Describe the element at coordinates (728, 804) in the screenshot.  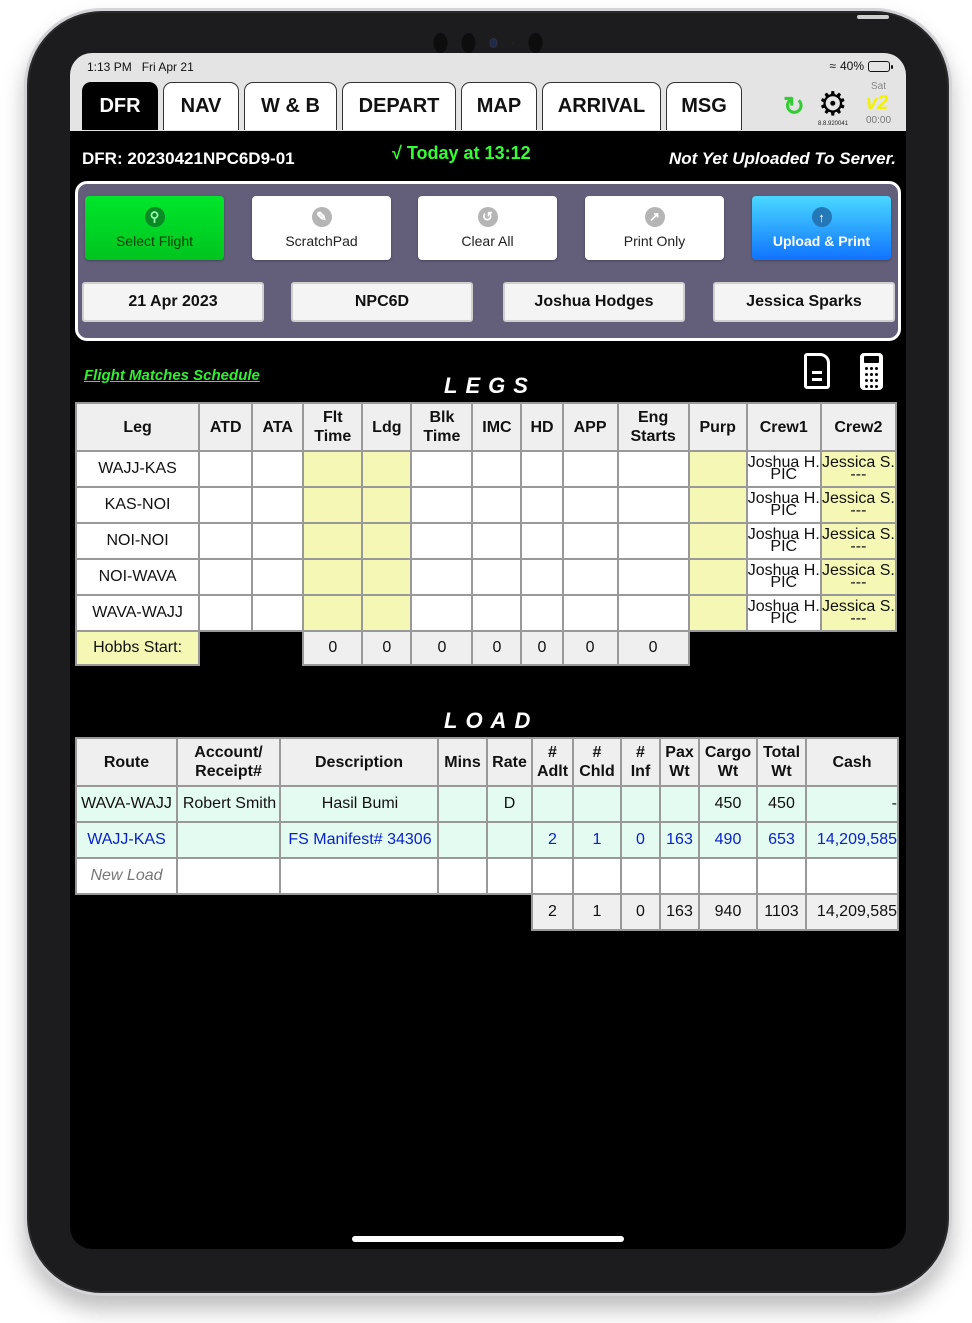
I see `load-cargo-wt-cell: 450` at that location.